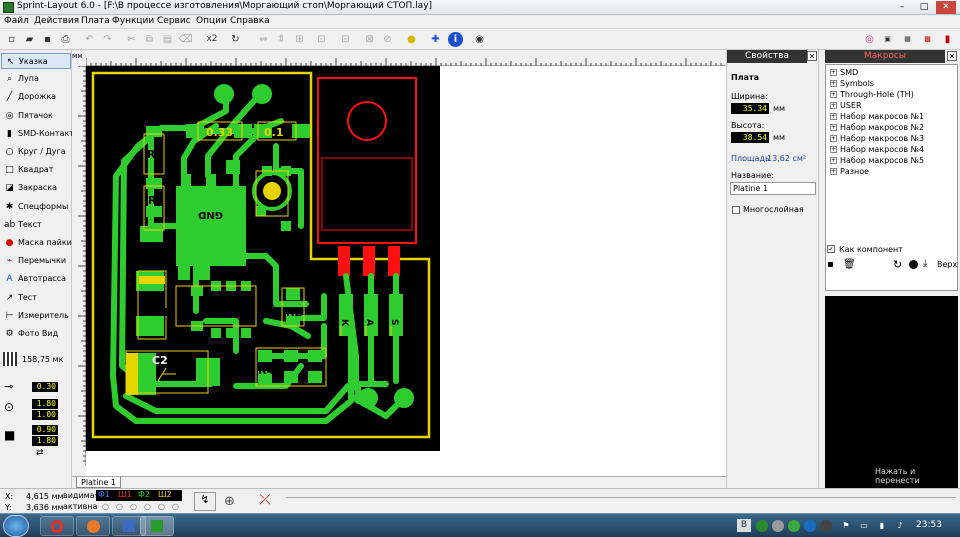 Image resolution: width=960 pixels, height=537 pixels. I want to click on swap-icon: ⇄, so click(40, 453).